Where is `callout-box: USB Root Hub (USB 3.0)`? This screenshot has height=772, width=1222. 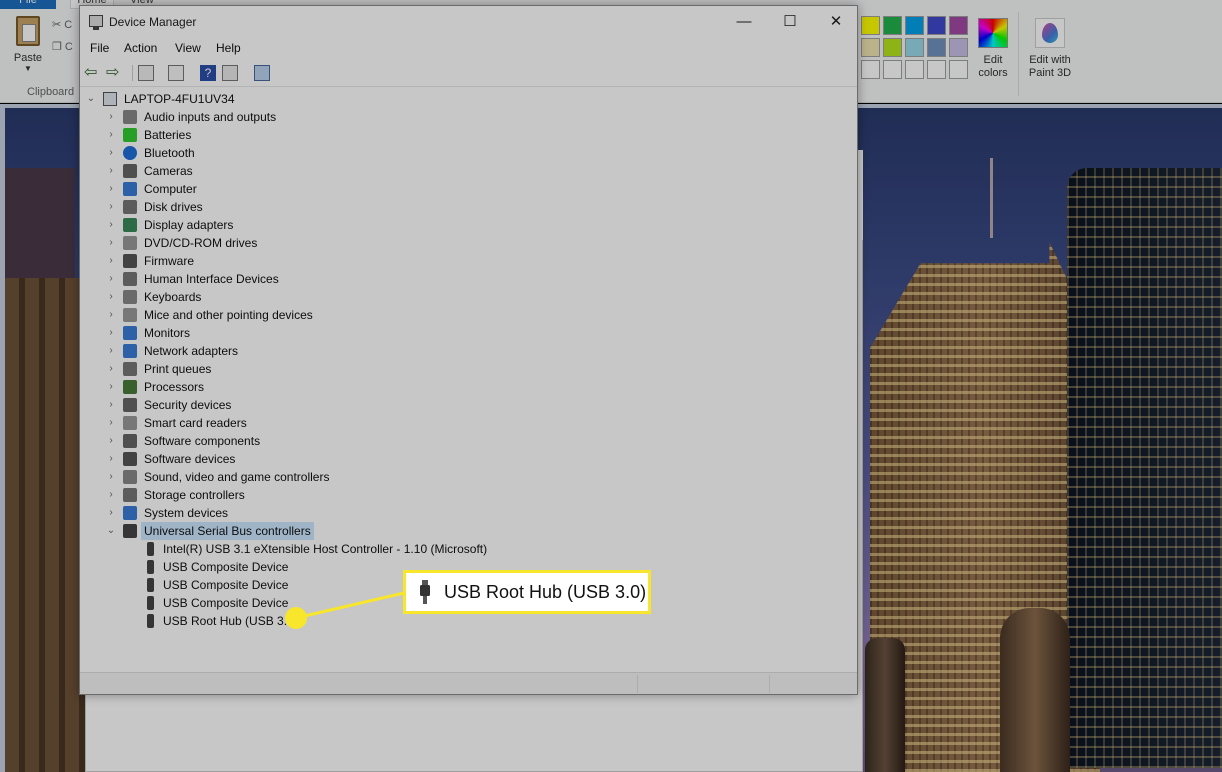
callout-box: USB Root Hub (USB 3.0) is located at coordinates (527, 592).